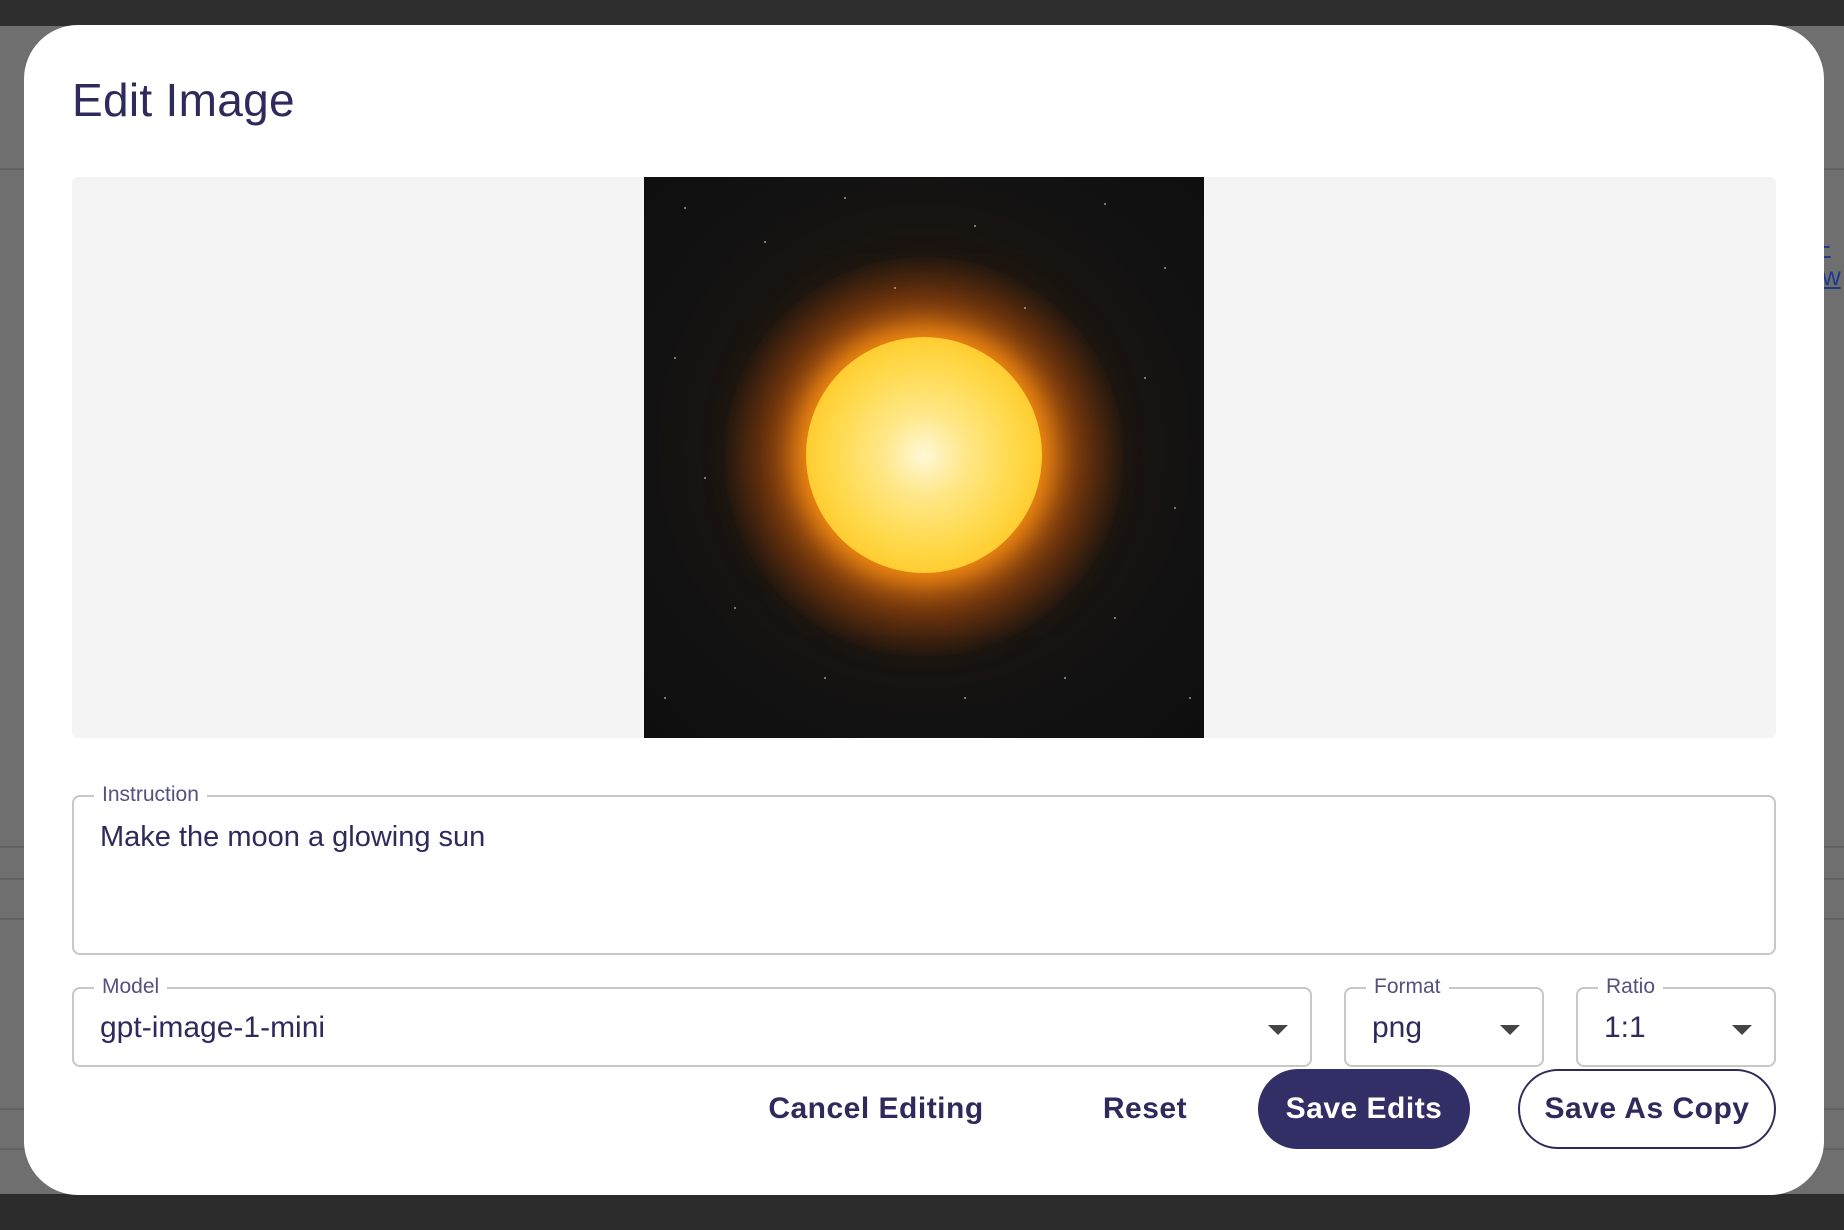  What do you see at coordinates (1831, 260) in the screenshot?
I see `background-link: -w` at bounding box center [1831, 260].